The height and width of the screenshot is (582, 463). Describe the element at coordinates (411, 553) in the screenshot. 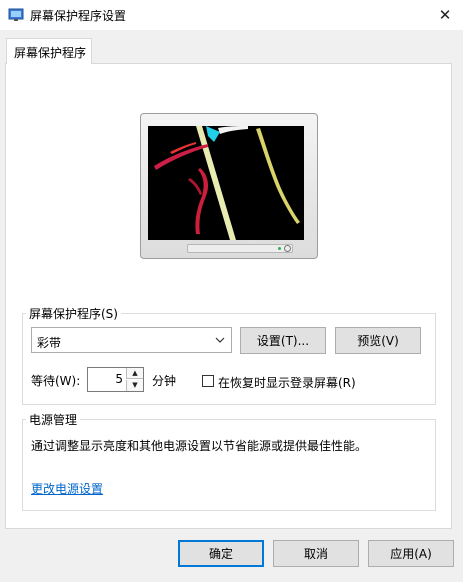

I see `apply-button: 应用(A)` at that location.